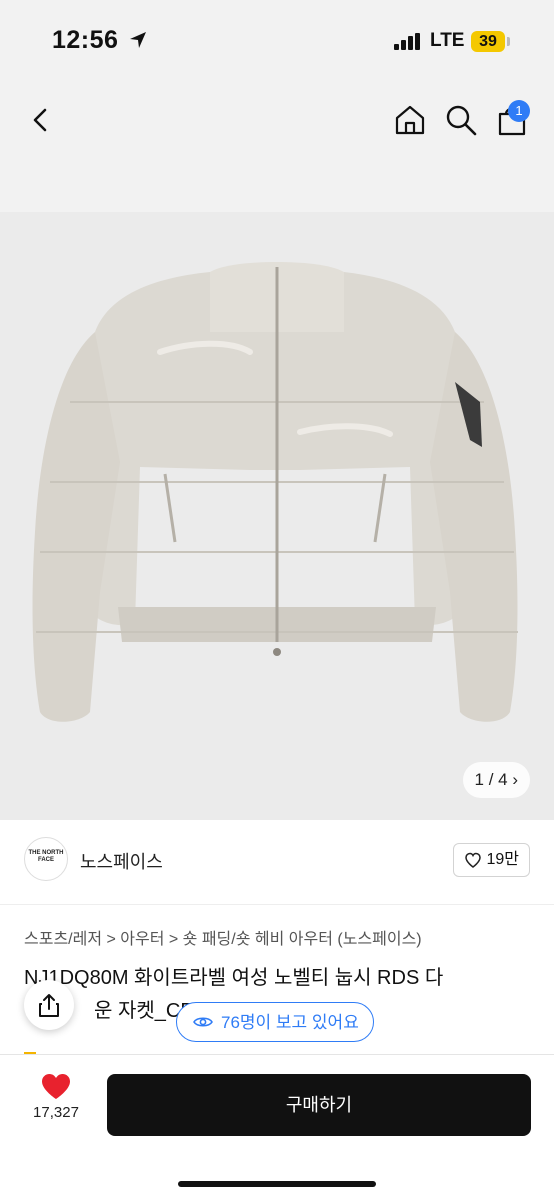 The image size is (554, 1200). Describe the element at coordinates (508, 41) in the screenshot. I see `battery-cap` at that location.